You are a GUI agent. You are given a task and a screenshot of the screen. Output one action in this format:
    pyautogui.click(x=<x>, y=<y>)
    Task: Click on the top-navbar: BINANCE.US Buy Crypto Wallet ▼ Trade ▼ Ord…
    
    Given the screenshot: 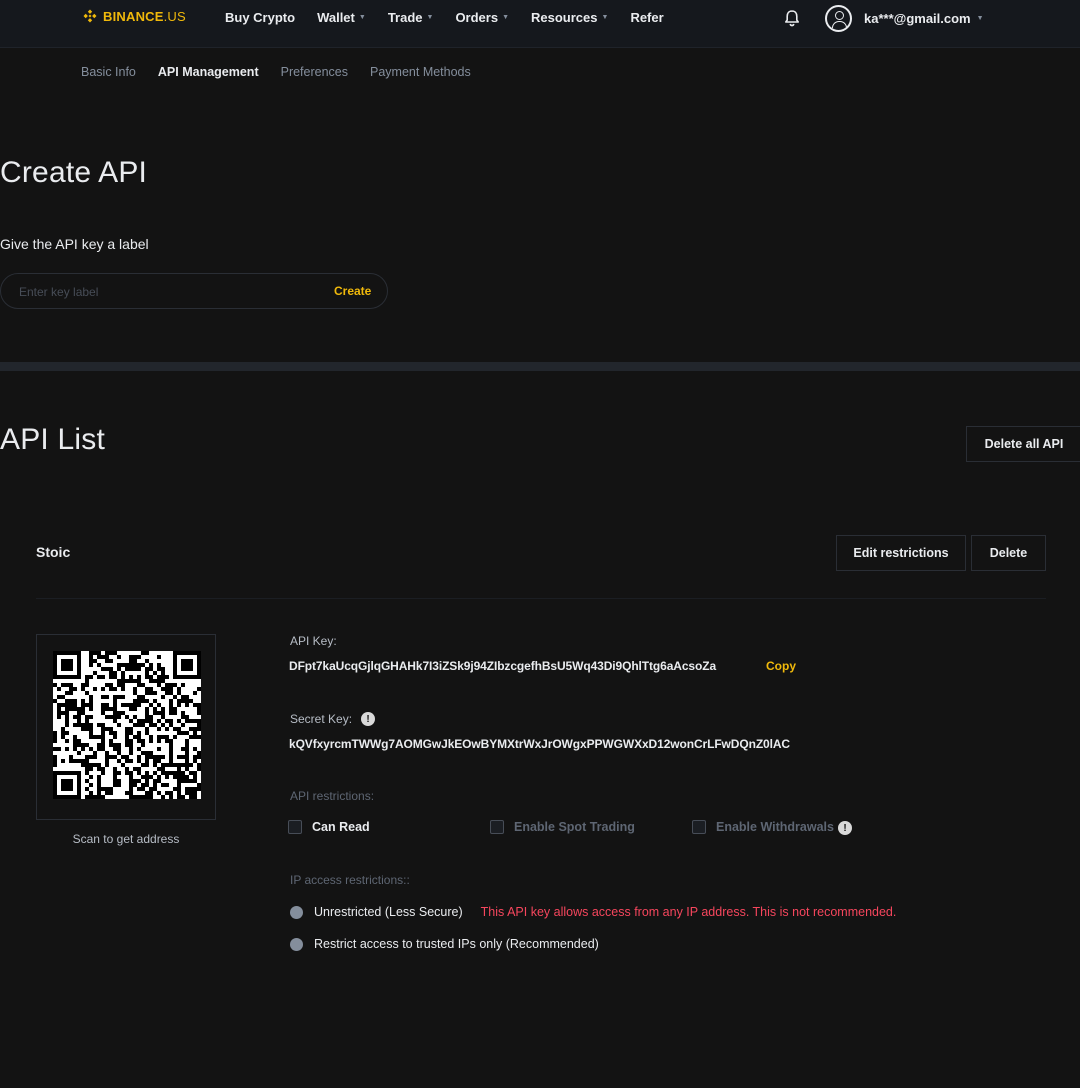 What is the action you would take?
    pyautogui.click(x=540, y=24)
    